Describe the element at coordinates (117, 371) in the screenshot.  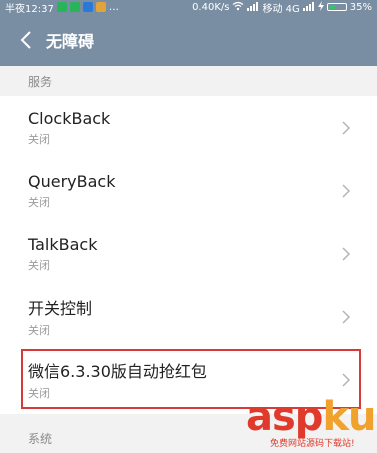
I see `item-title: 微信6.3.30版自动抢红包` at that location.